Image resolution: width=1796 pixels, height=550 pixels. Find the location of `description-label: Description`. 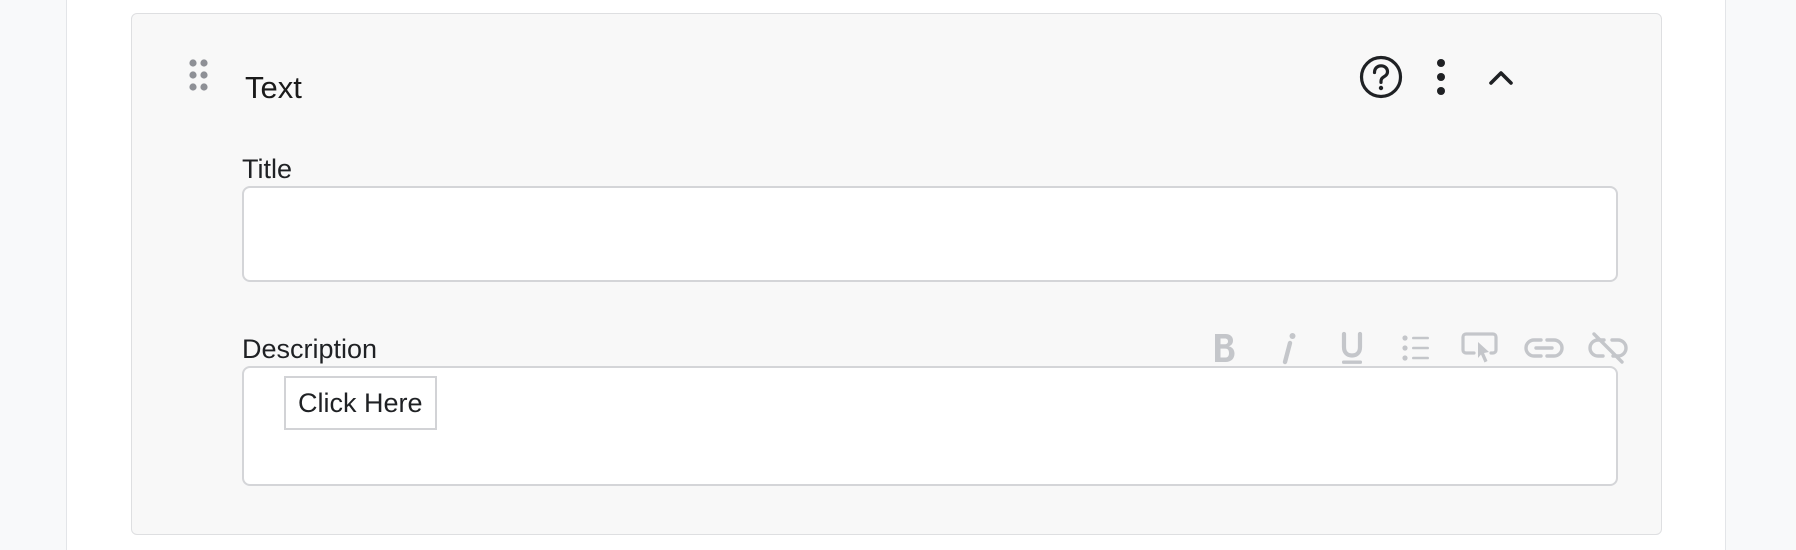

description-label: Description is located at coordinates (310, 349).